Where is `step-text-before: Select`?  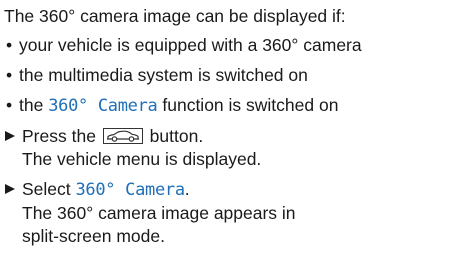 step-text-before: Select is located at coordinates (49, 189).